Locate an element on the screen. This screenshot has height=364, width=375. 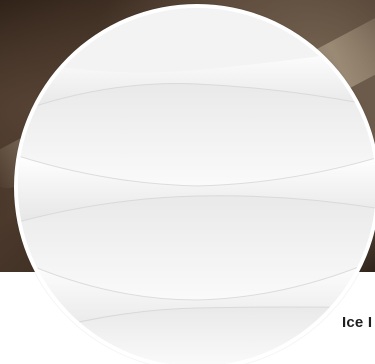
profile-name: Ice I is located at coordinates (357, 322).